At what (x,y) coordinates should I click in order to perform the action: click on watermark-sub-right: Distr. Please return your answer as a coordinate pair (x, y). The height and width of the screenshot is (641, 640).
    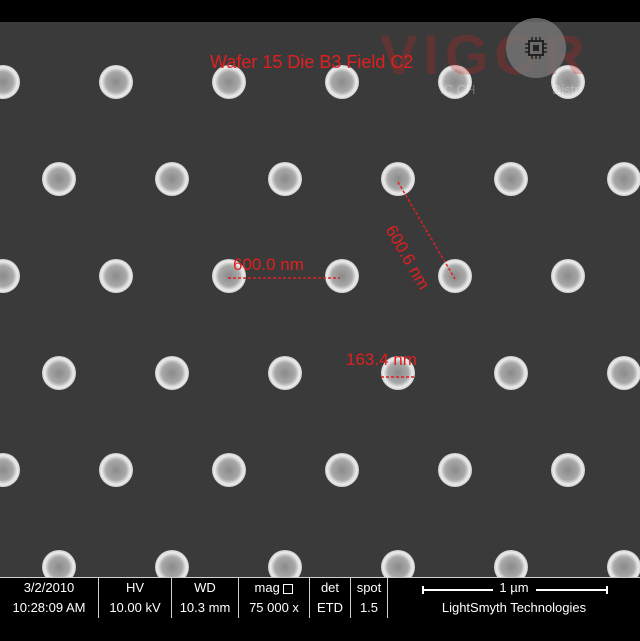
    Looking at the image, I should click on (565, 89).